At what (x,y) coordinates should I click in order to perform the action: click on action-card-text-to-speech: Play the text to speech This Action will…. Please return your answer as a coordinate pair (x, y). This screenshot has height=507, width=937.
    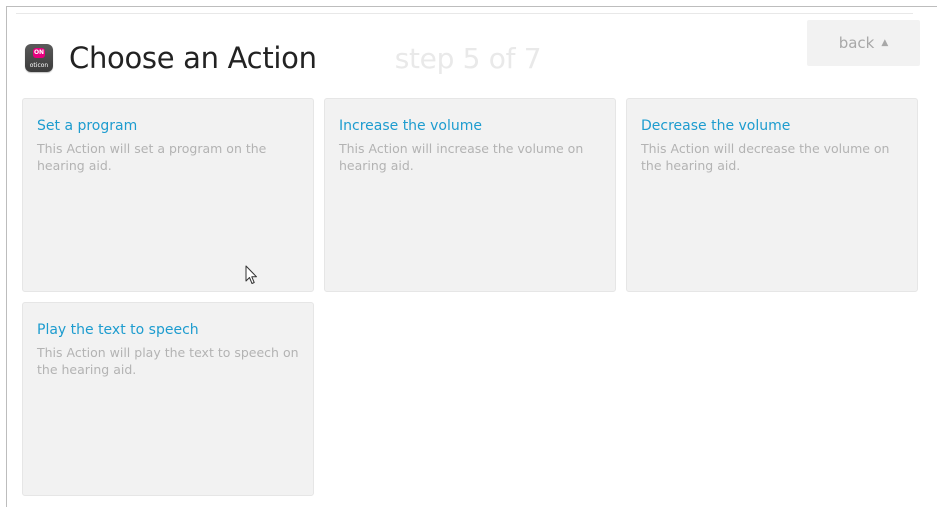
    Looking at the image, I should click on (168, 399).